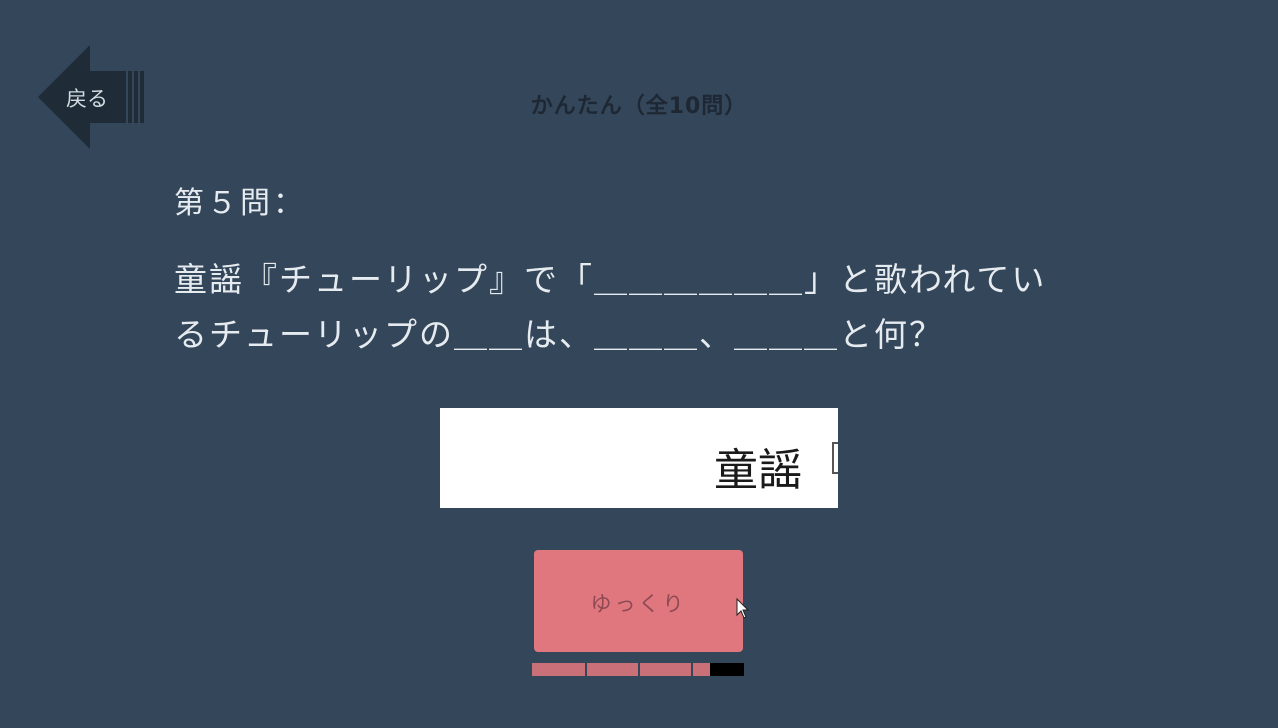 Image resolution: width=1278 pixels, height=728 pixels. I want to click on timer-bar, so click(638, 669).